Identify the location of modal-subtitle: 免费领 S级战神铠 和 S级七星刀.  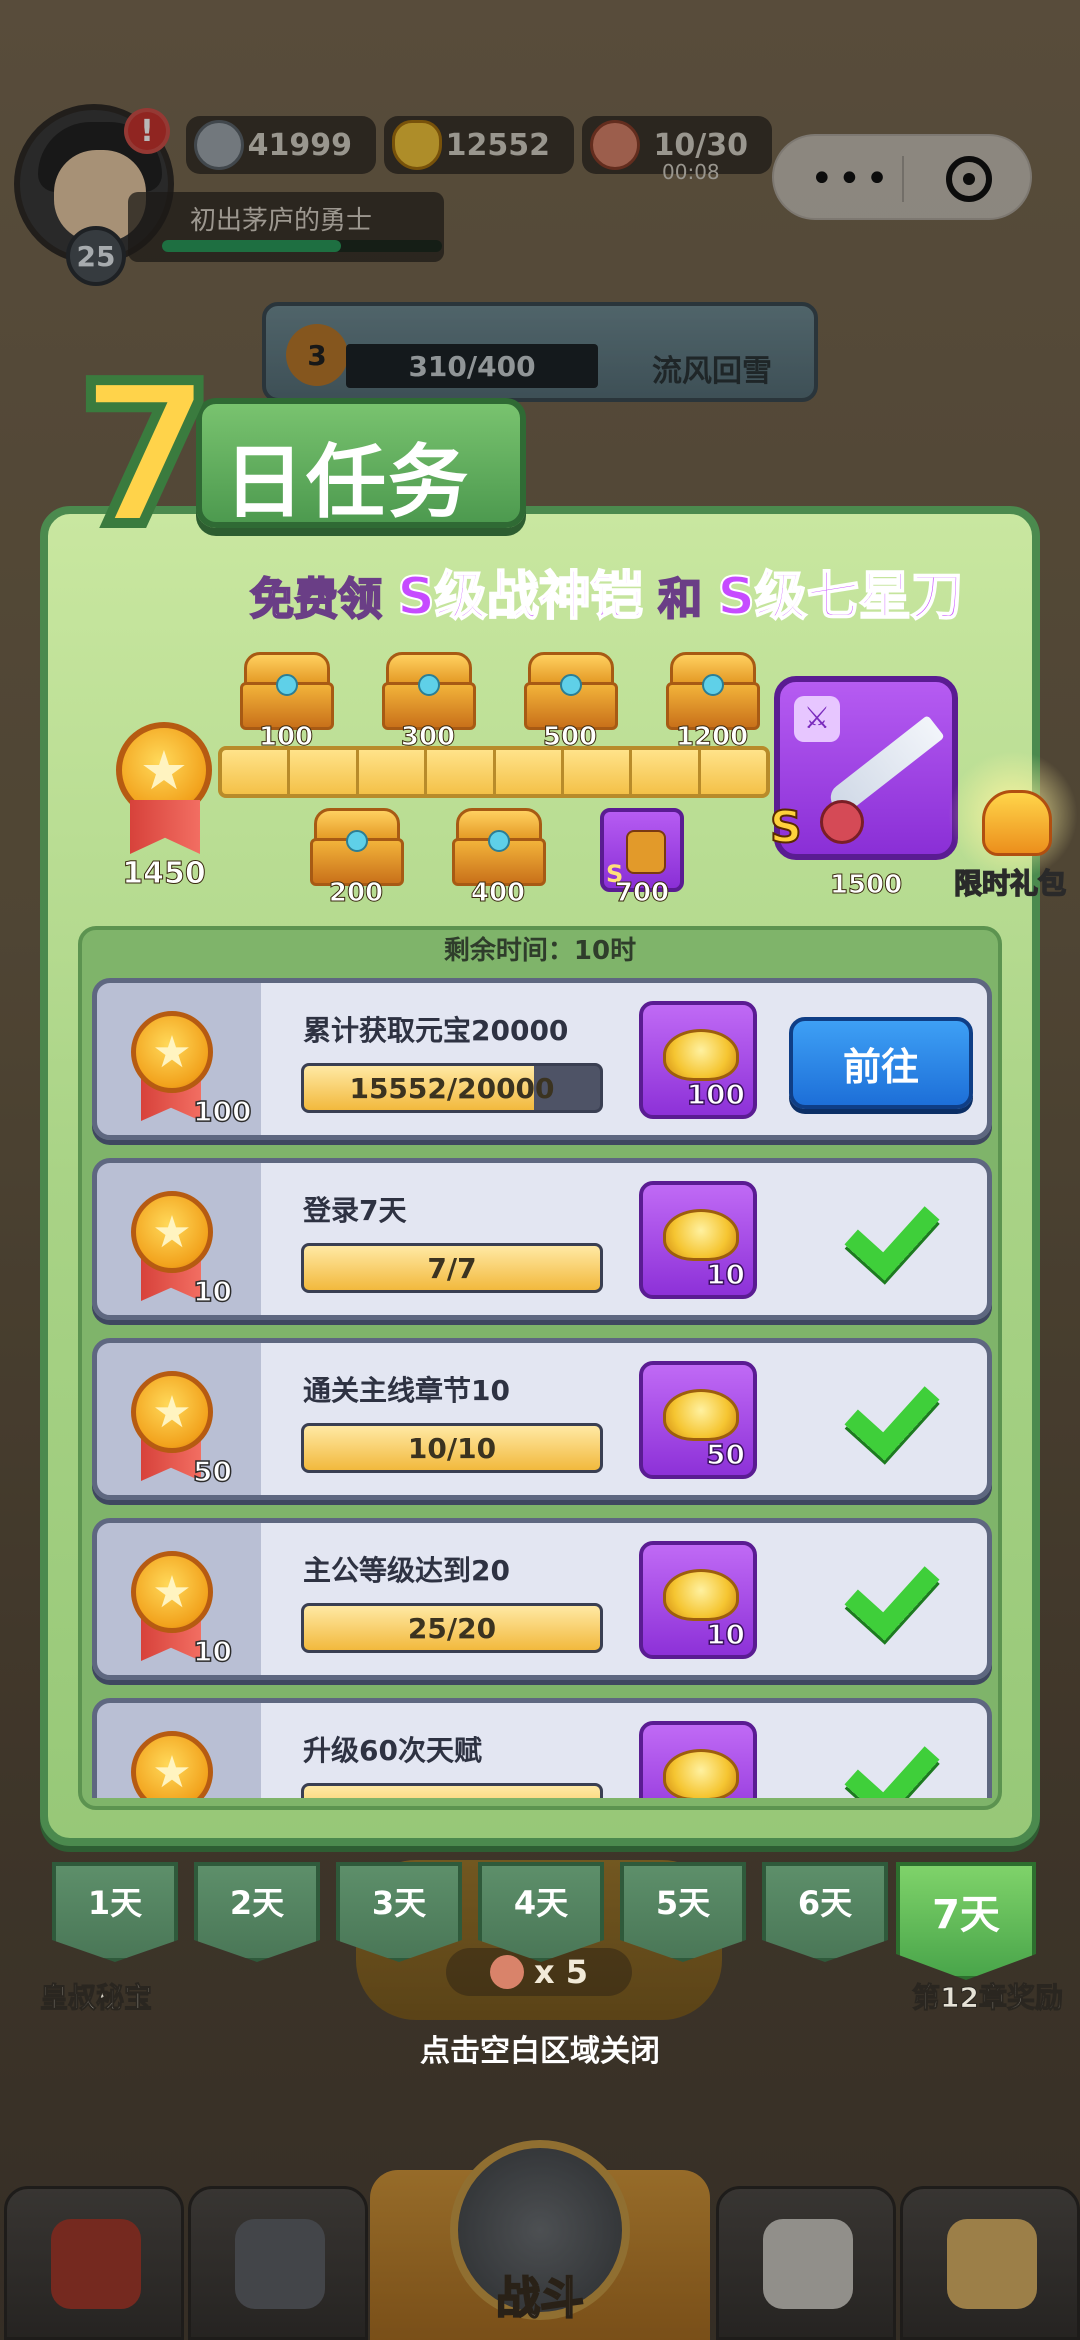
(639, 591).